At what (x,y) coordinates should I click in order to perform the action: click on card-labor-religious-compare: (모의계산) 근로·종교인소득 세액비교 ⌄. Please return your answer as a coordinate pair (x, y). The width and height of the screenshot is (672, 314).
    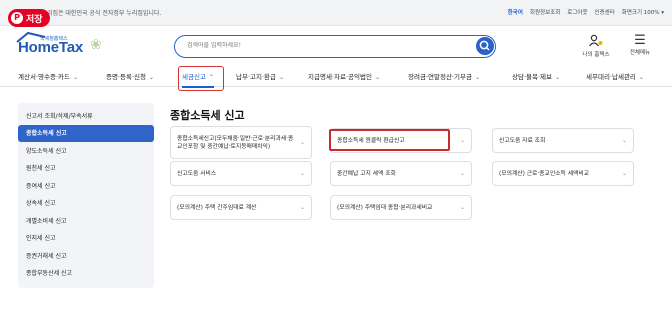
    Looking at the image, I should click on (563, 173).